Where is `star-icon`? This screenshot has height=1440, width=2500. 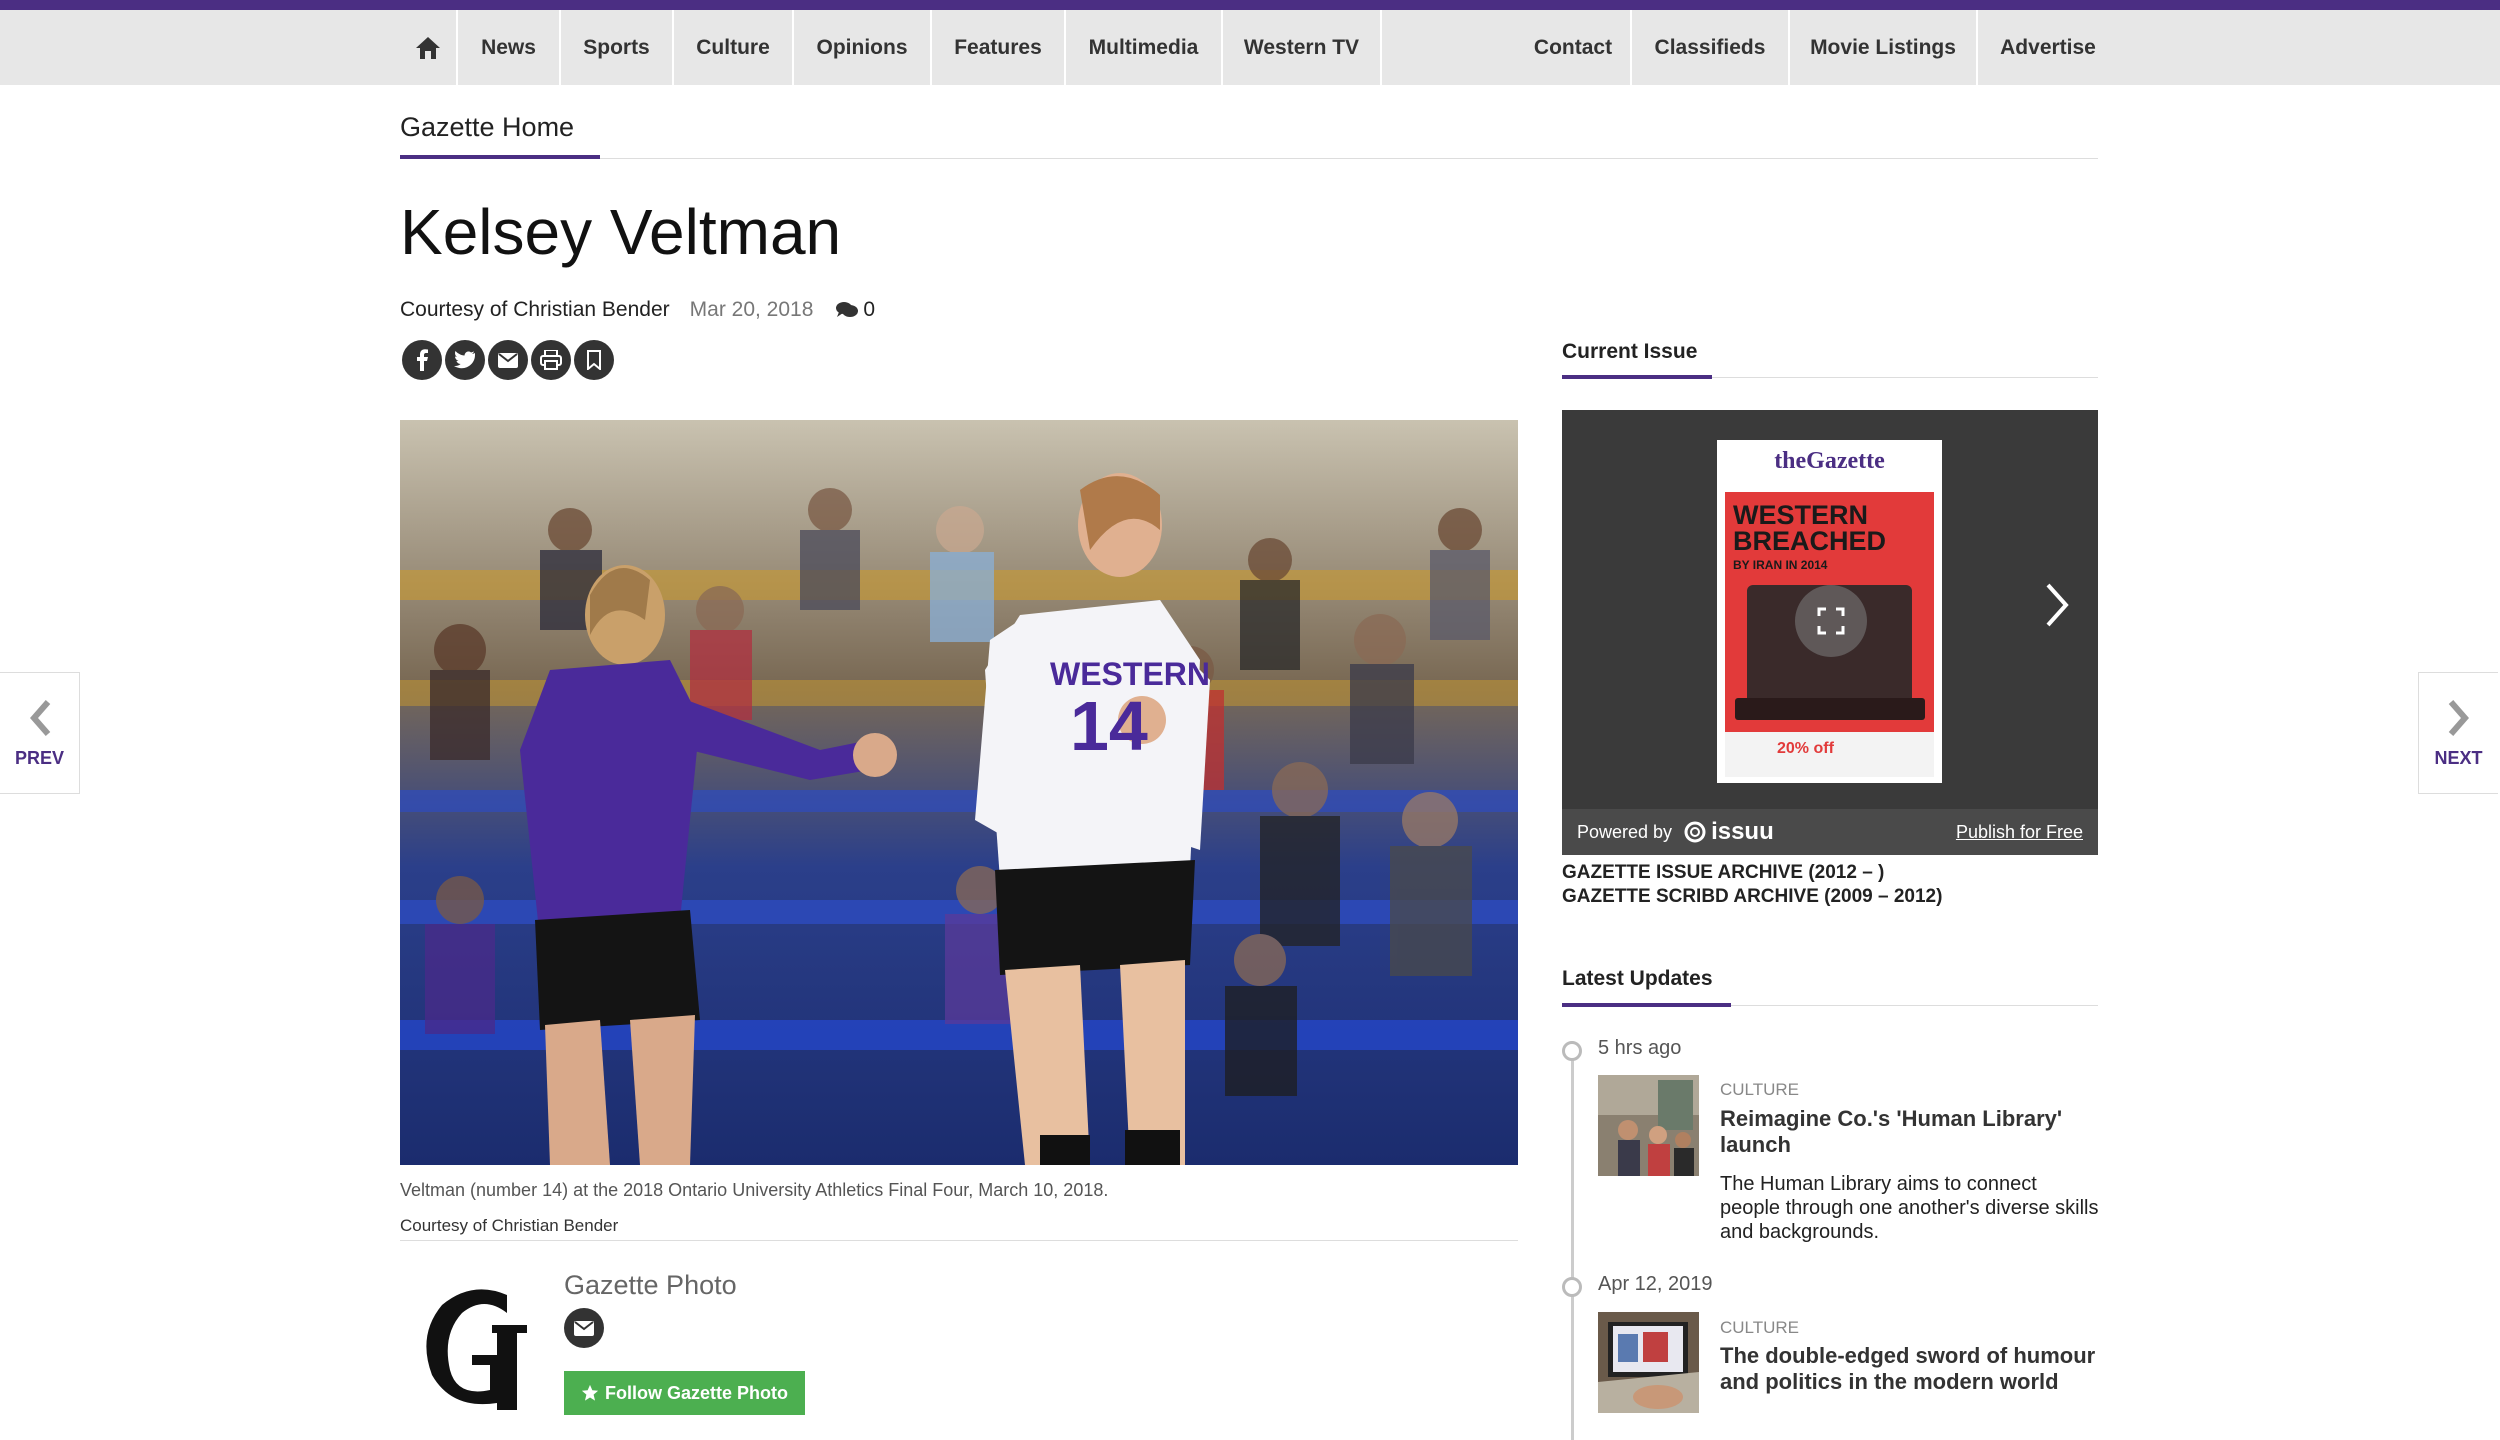 star-icon is located at coordinates (590, 1392).